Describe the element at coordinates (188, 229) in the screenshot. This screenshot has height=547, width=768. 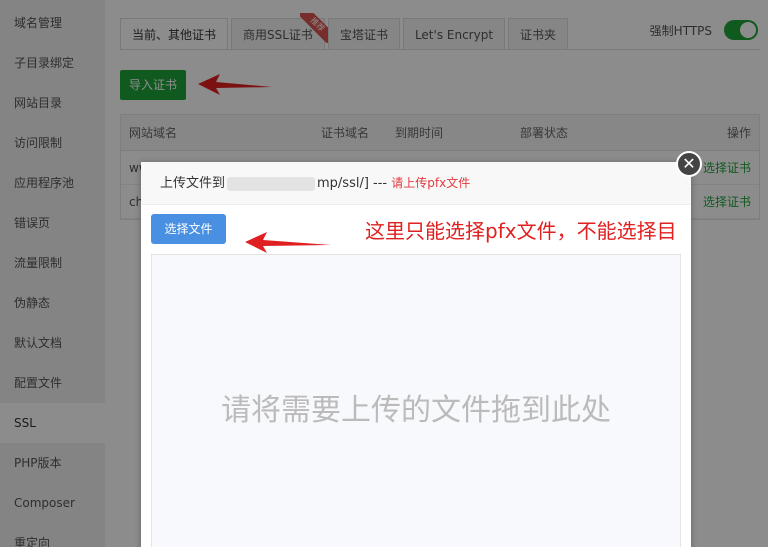
I see `choose-file-button: 选择文件` at that location.